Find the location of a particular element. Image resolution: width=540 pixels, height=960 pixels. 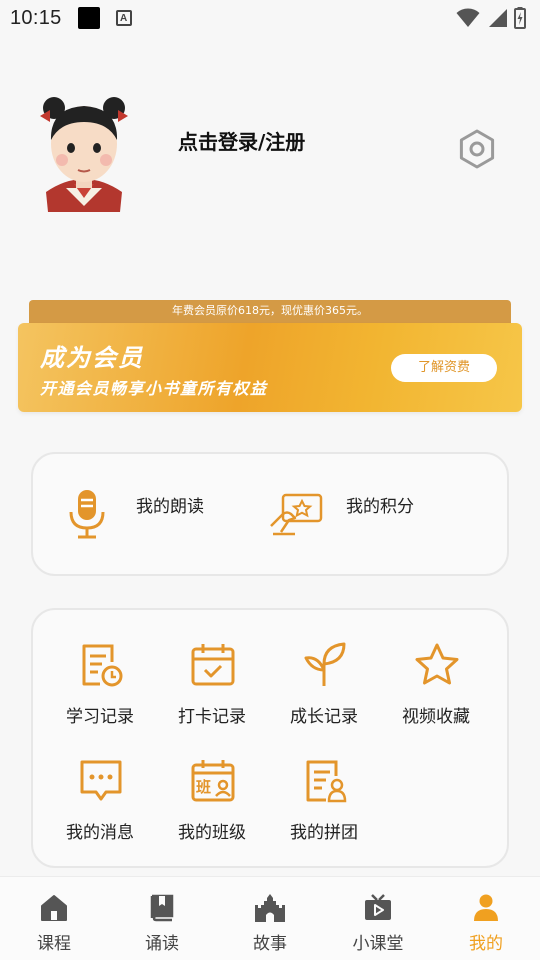

checkin-record-label: 打卡记录 is located at coordinates (212, 717).